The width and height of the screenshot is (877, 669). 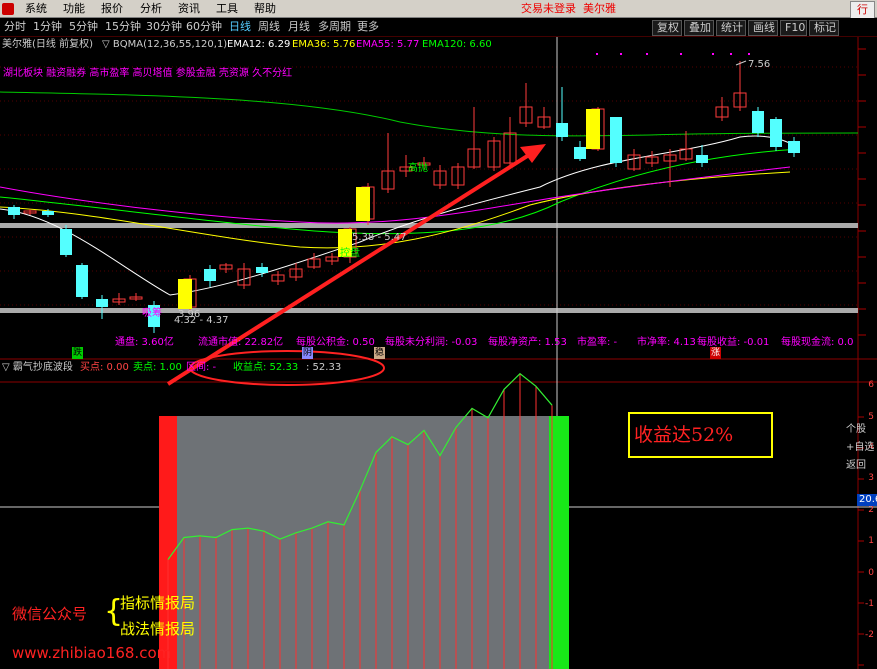 I want to click on sub-y-label-4: 2, so click(x=871, y=510).